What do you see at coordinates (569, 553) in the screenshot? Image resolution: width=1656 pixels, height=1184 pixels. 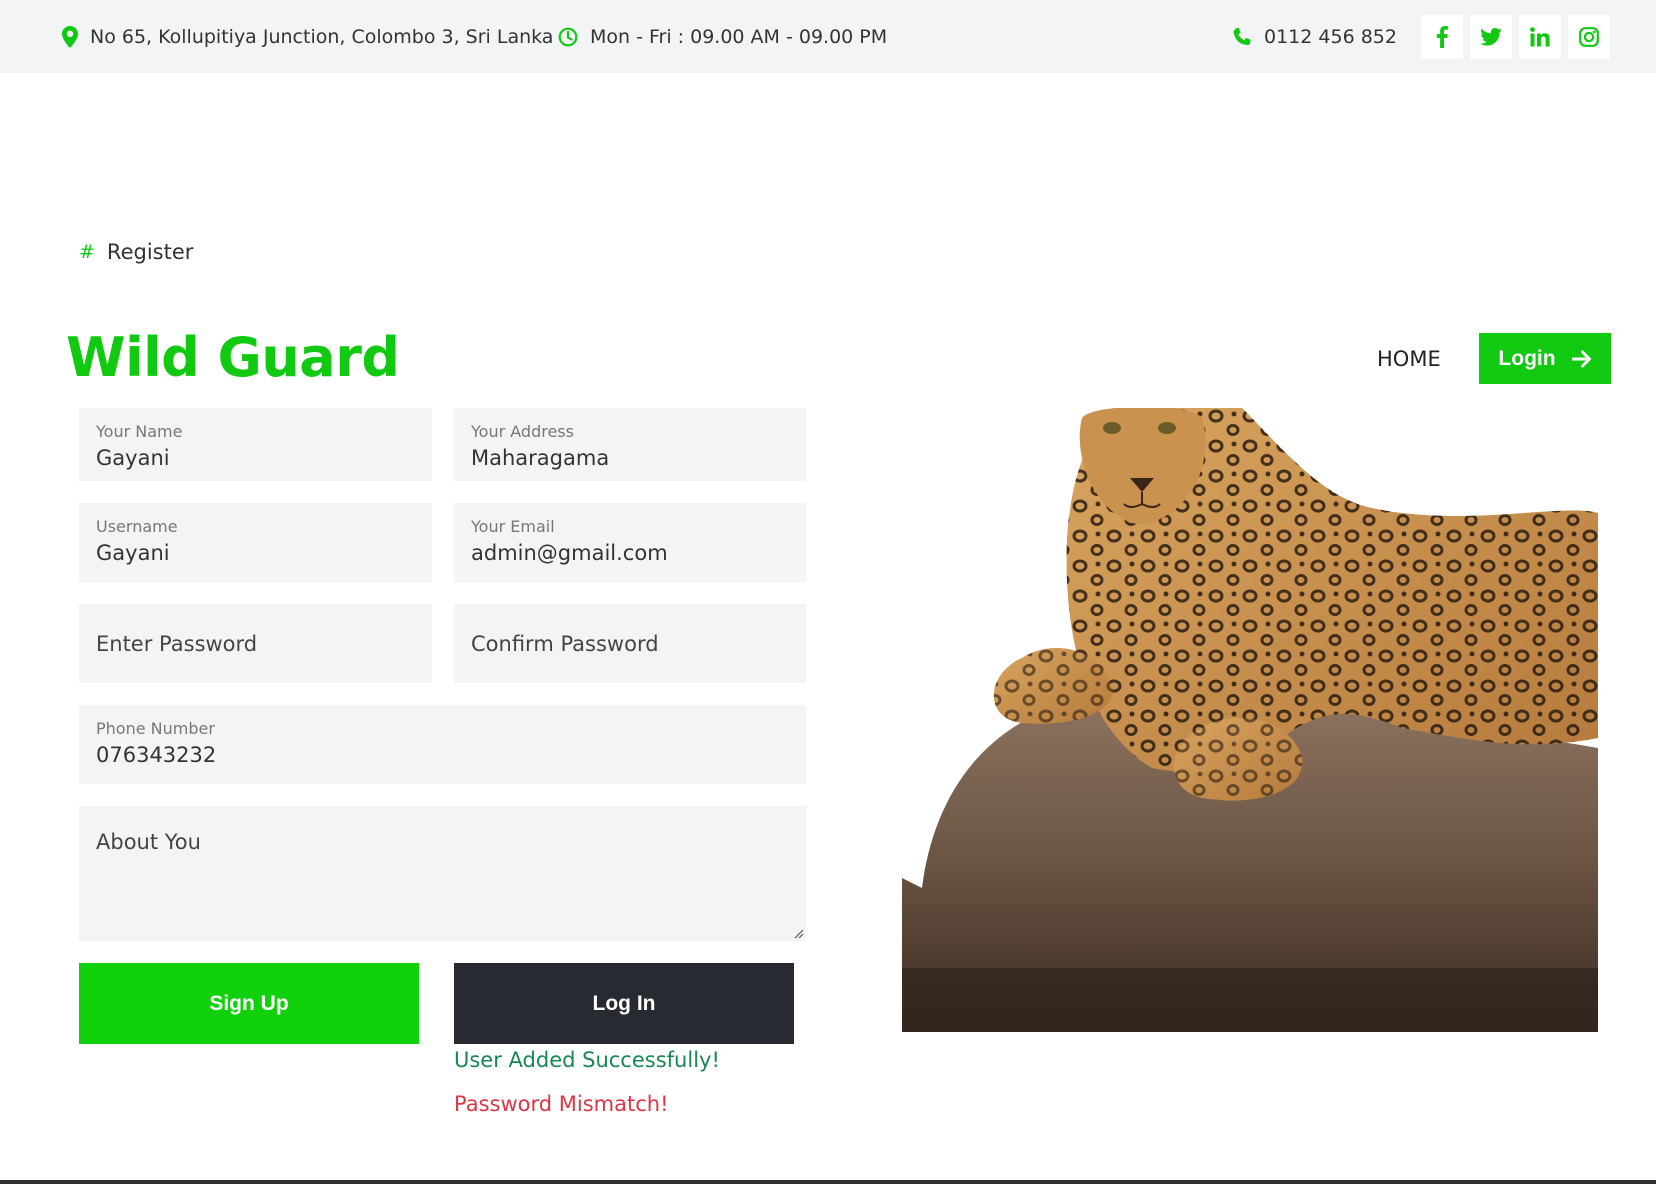 I see `email-value: admin@gmail.com` at bounding box center [569, 553].